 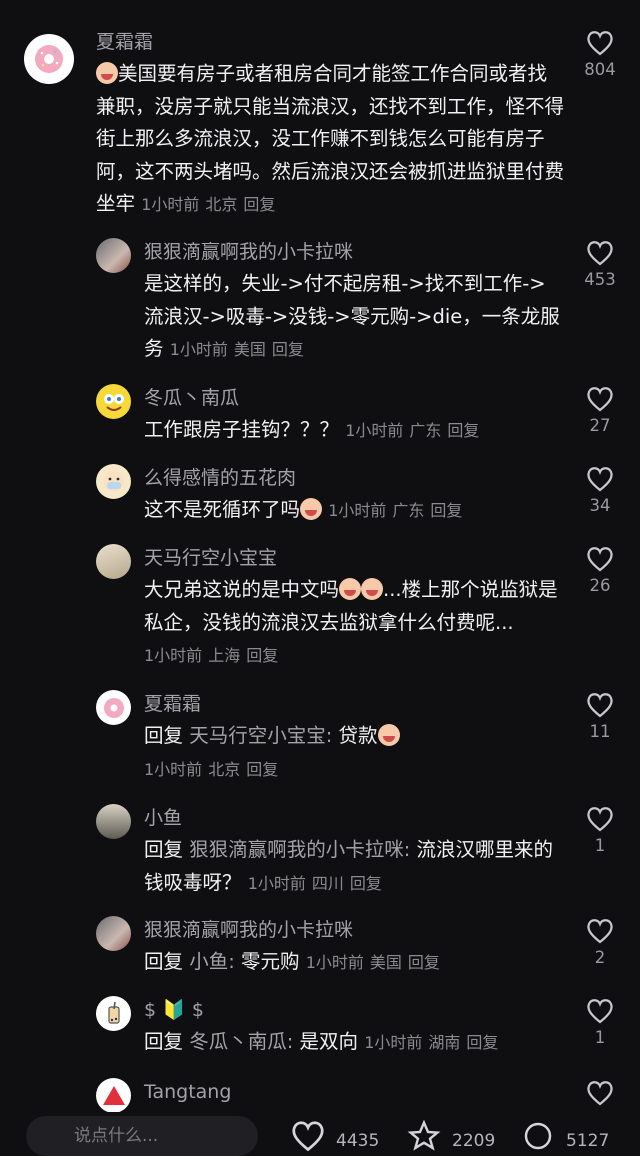 I want to click on star-total: 2209, so click(x=450, y=1135).